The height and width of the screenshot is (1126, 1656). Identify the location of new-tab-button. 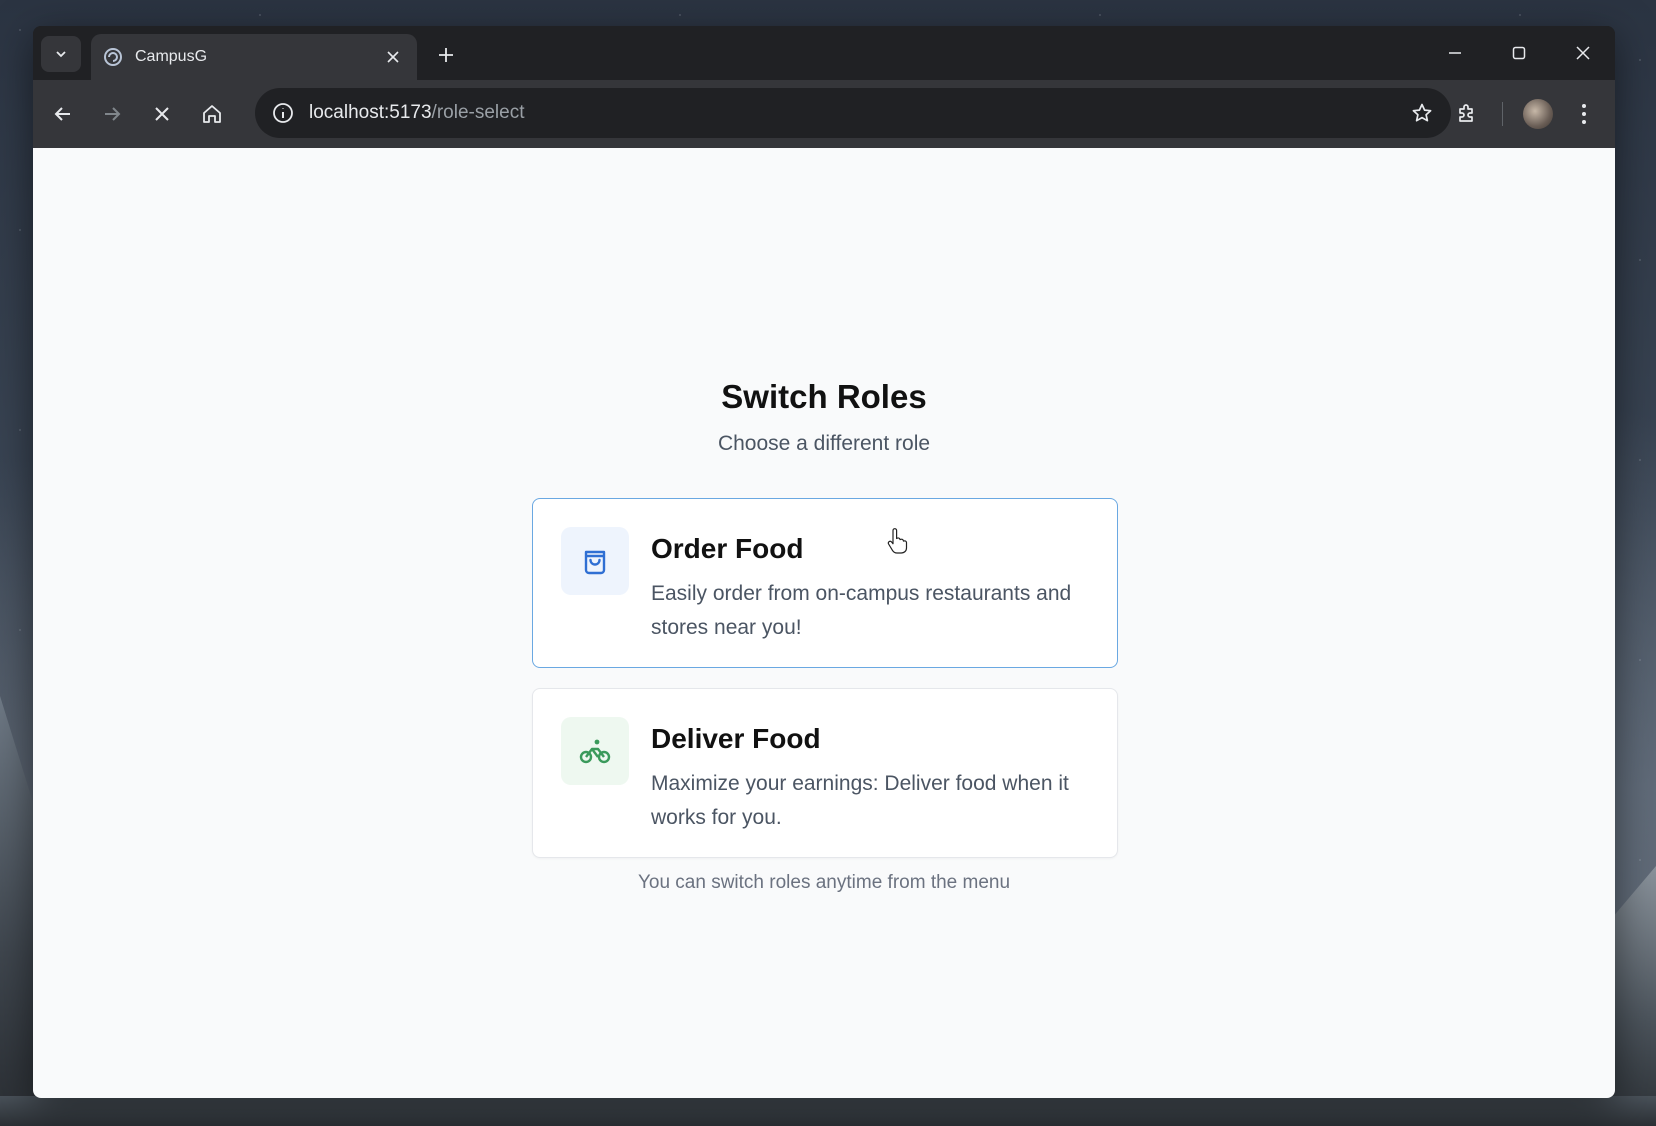
(446, 55).